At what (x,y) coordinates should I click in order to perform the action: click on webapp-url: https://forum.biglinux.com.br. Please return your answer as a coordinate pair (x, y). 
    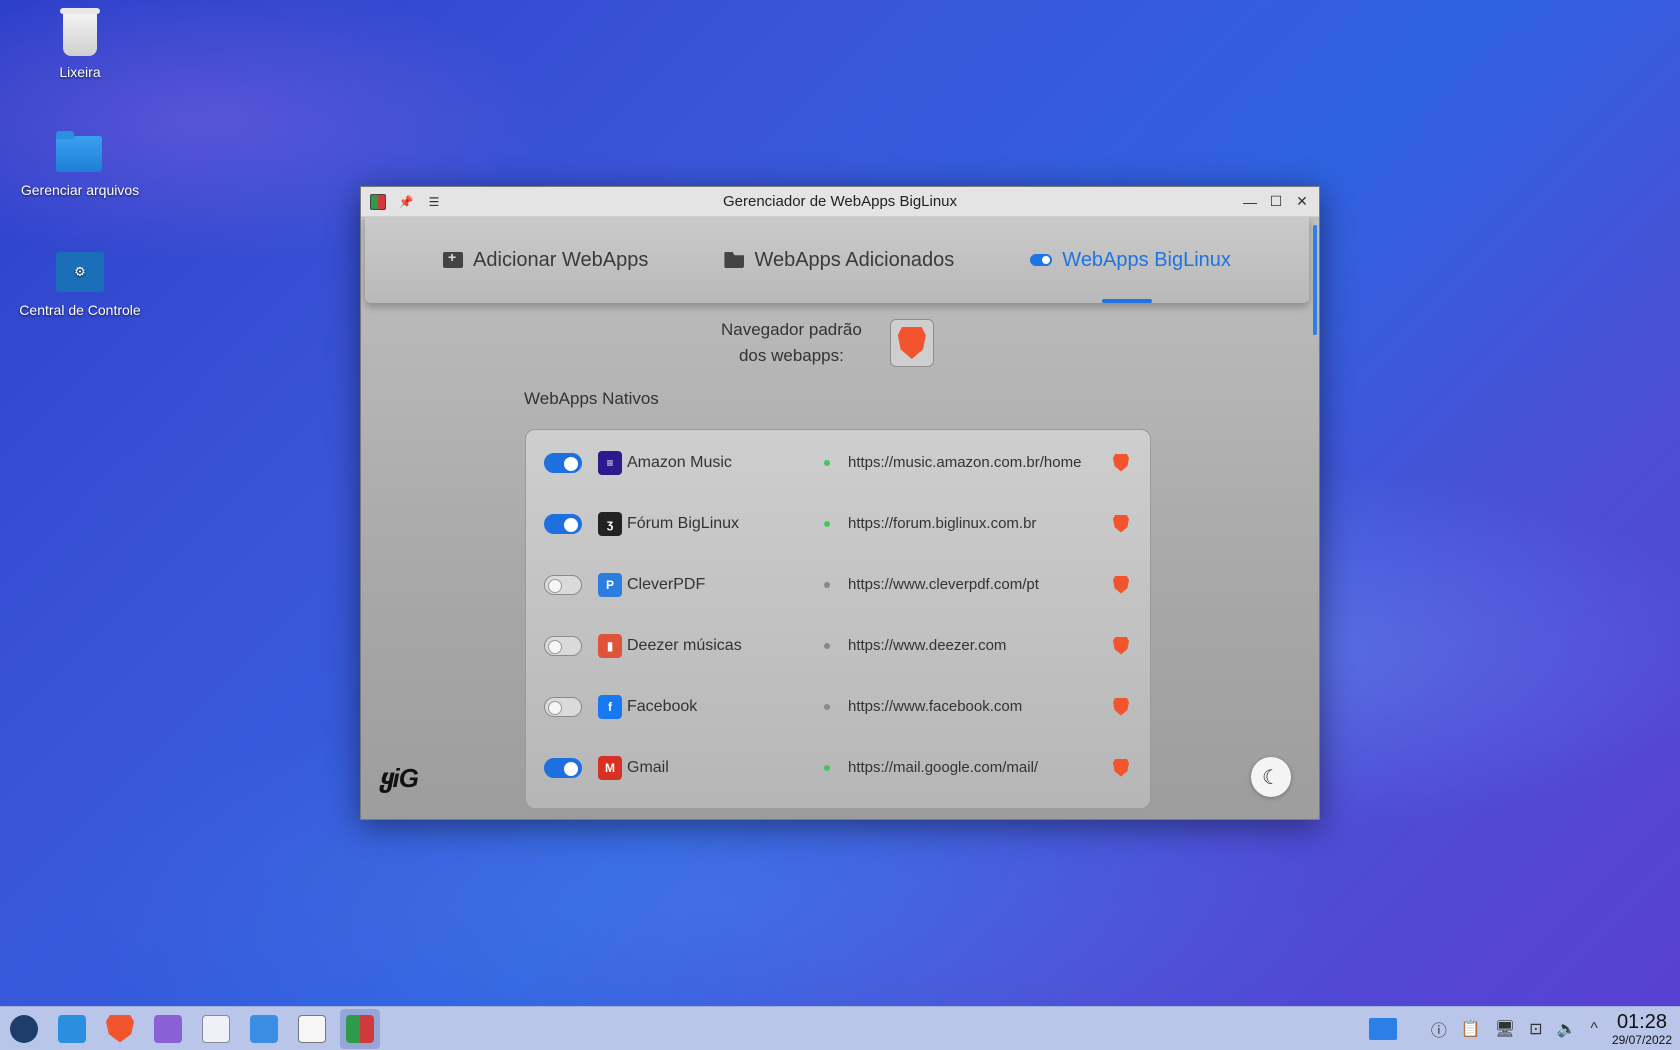
    Looking at the image, I should click on (942, 523).